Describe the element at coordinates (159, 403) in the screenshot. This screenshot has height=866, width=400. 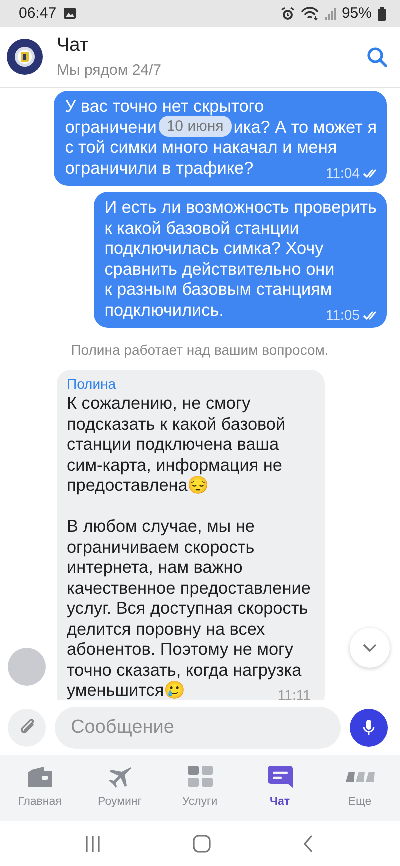
I see `message-text: К сожалению, не смогу` at that location.